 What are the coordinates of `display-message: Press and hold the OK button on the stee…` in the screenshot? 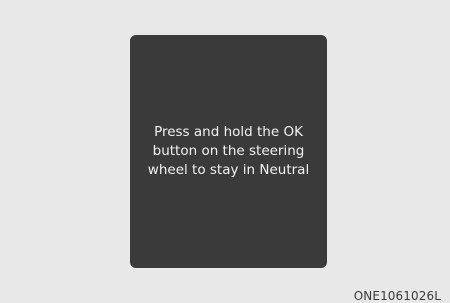 It's located at (228, 151).